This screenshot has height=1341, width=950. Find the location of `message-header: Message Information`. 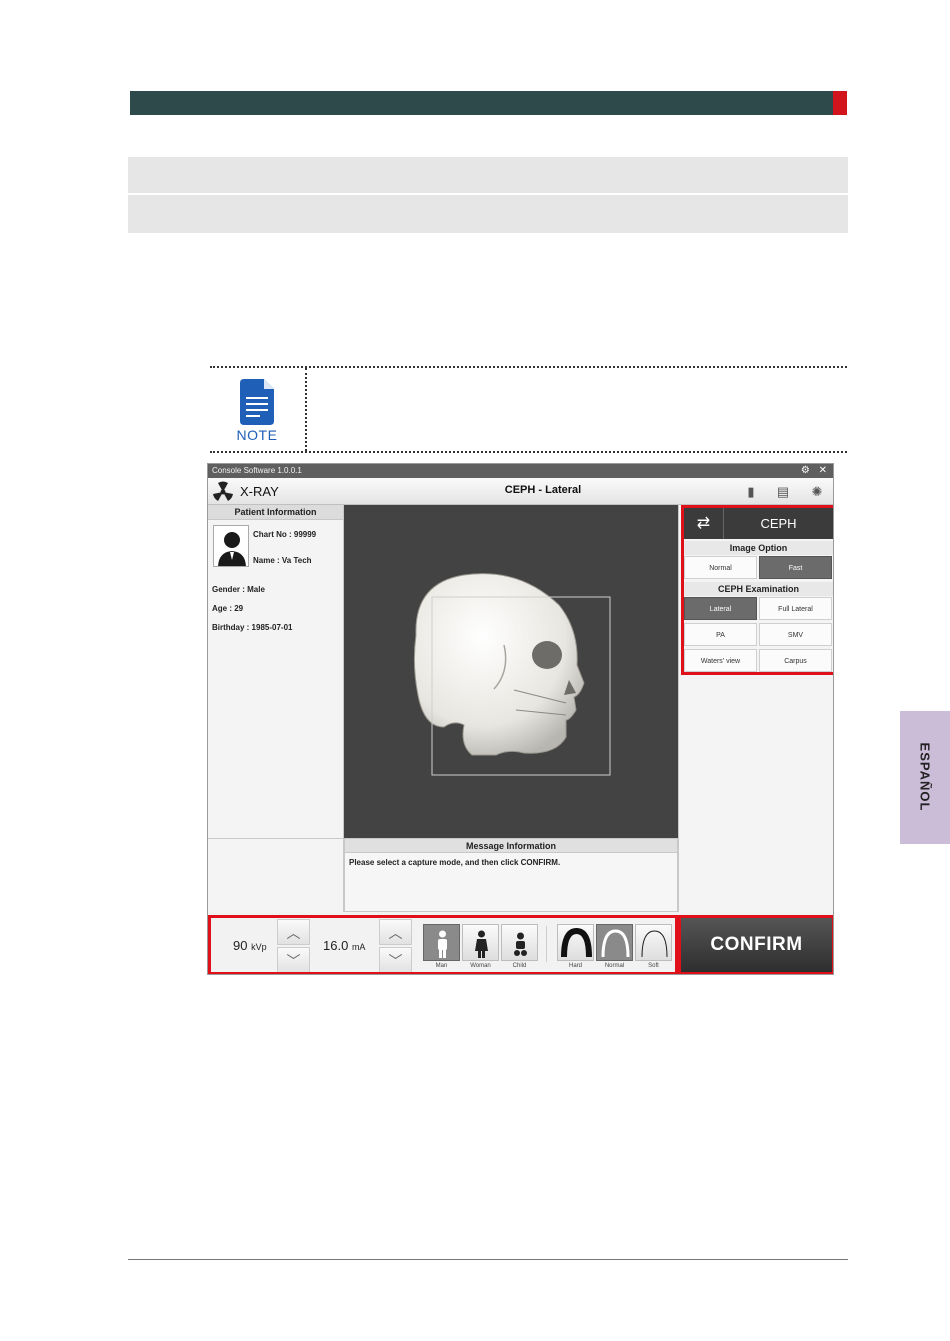

message-header: Message Information is located at coordinates (511, 846).